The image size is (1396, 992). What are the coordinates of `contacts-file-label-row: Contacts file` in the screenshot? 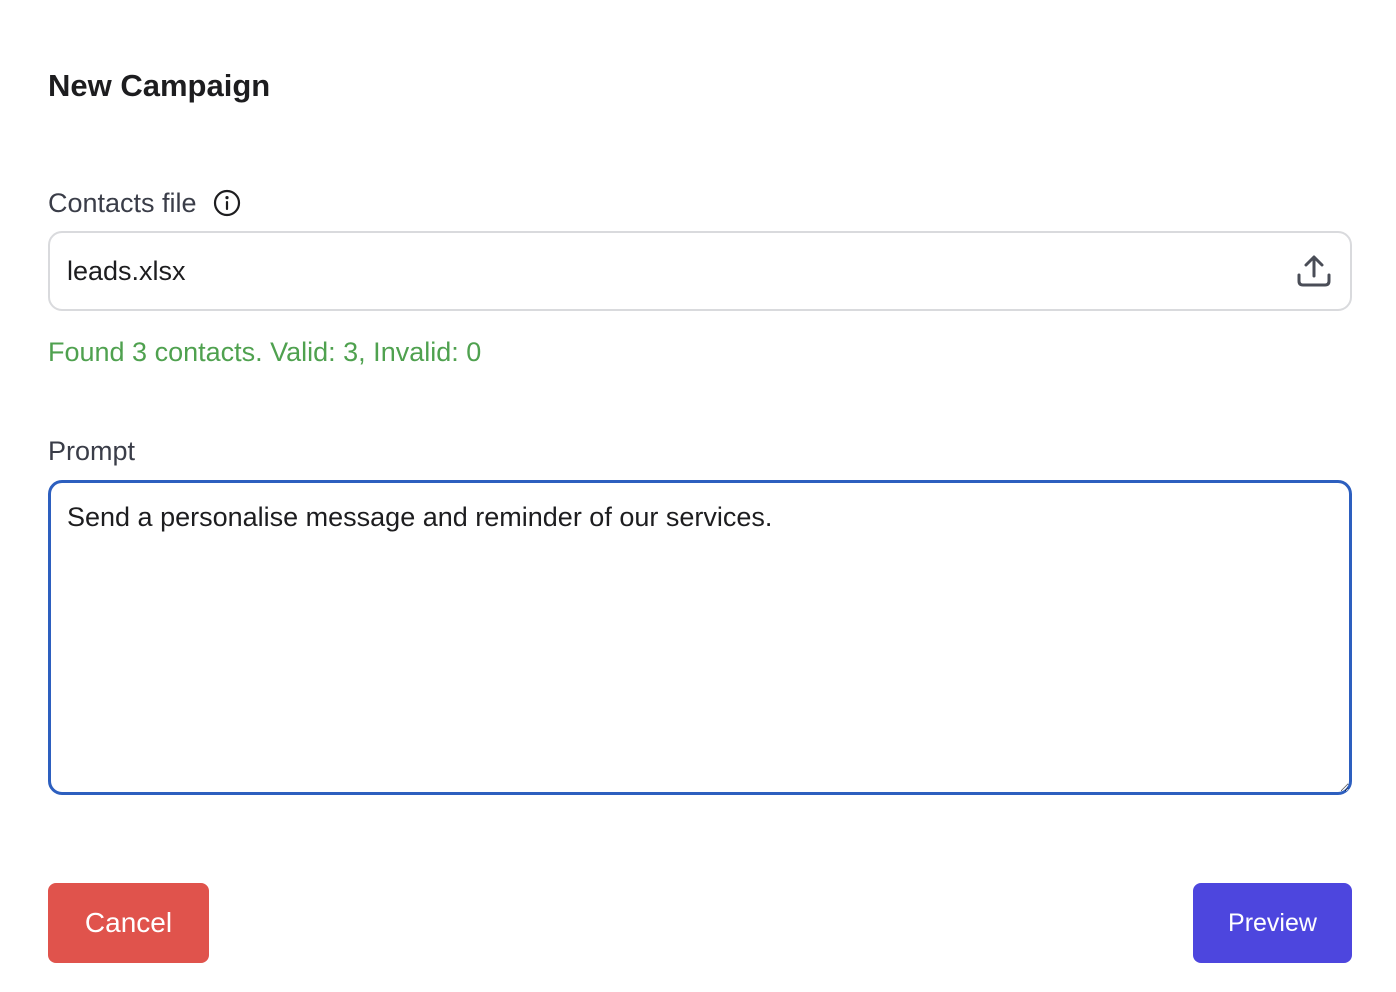 It's located at (144, 203).